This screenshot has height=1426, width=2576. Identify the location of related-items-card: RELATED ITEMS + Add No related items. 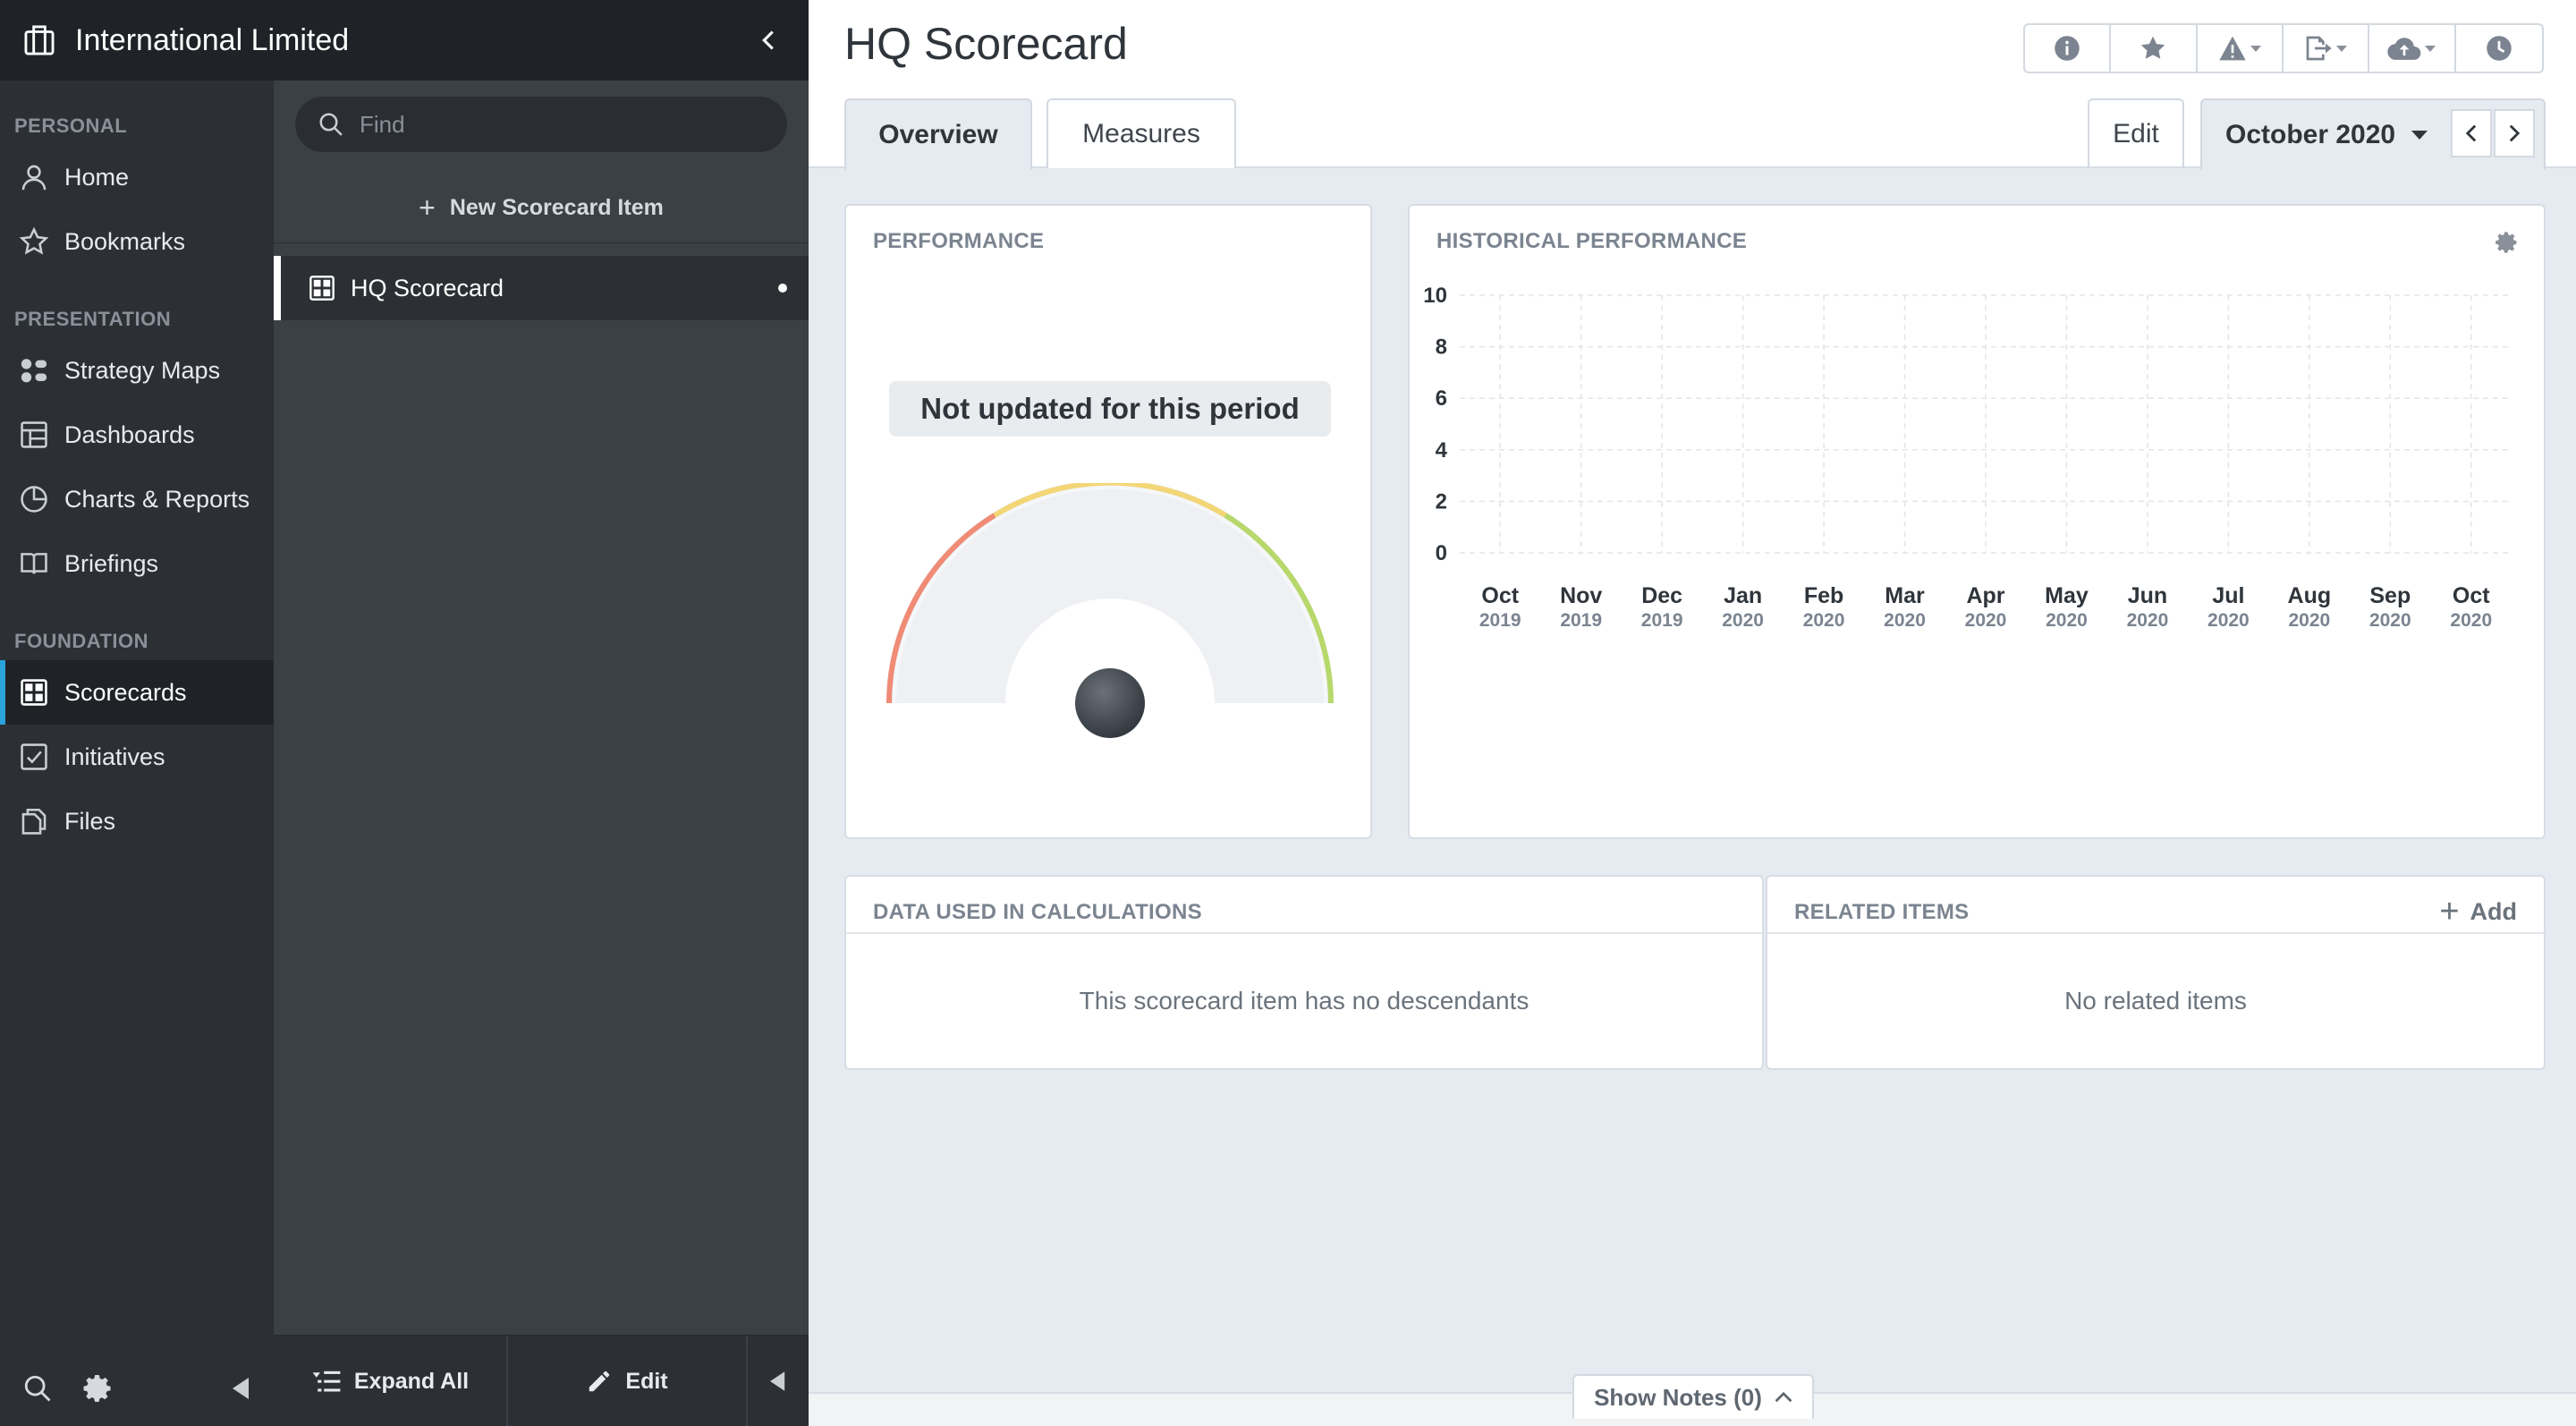
(2156, 973).